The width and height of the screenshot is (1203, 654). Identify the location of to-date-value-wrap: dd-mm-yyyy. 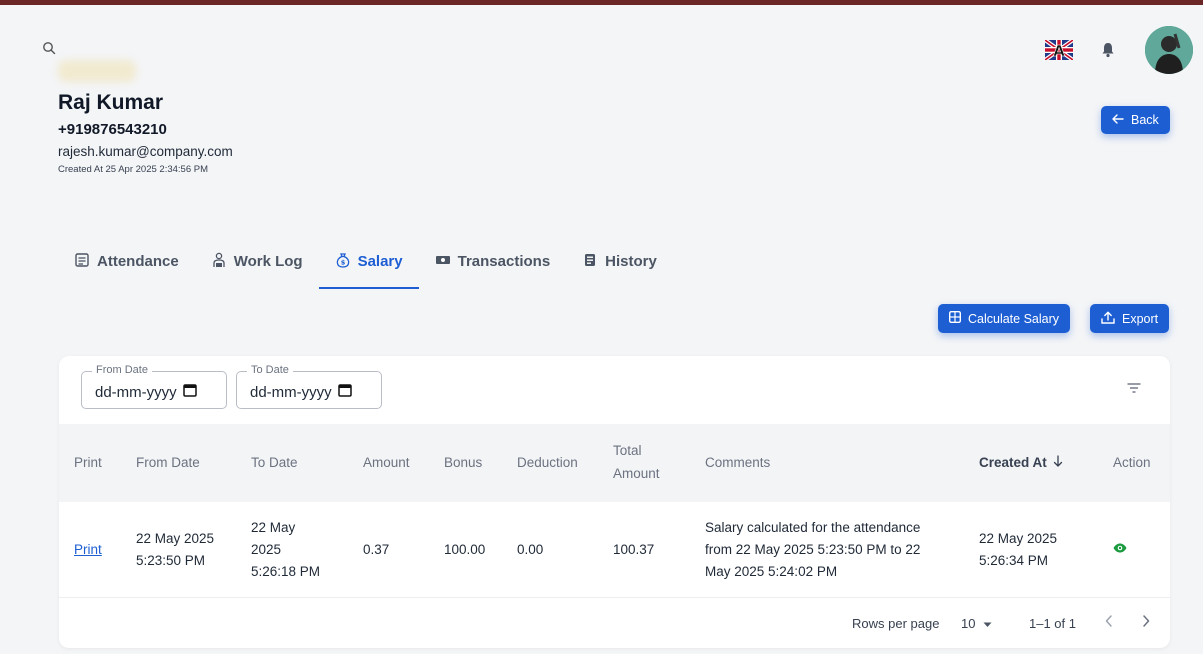
(301, 392).